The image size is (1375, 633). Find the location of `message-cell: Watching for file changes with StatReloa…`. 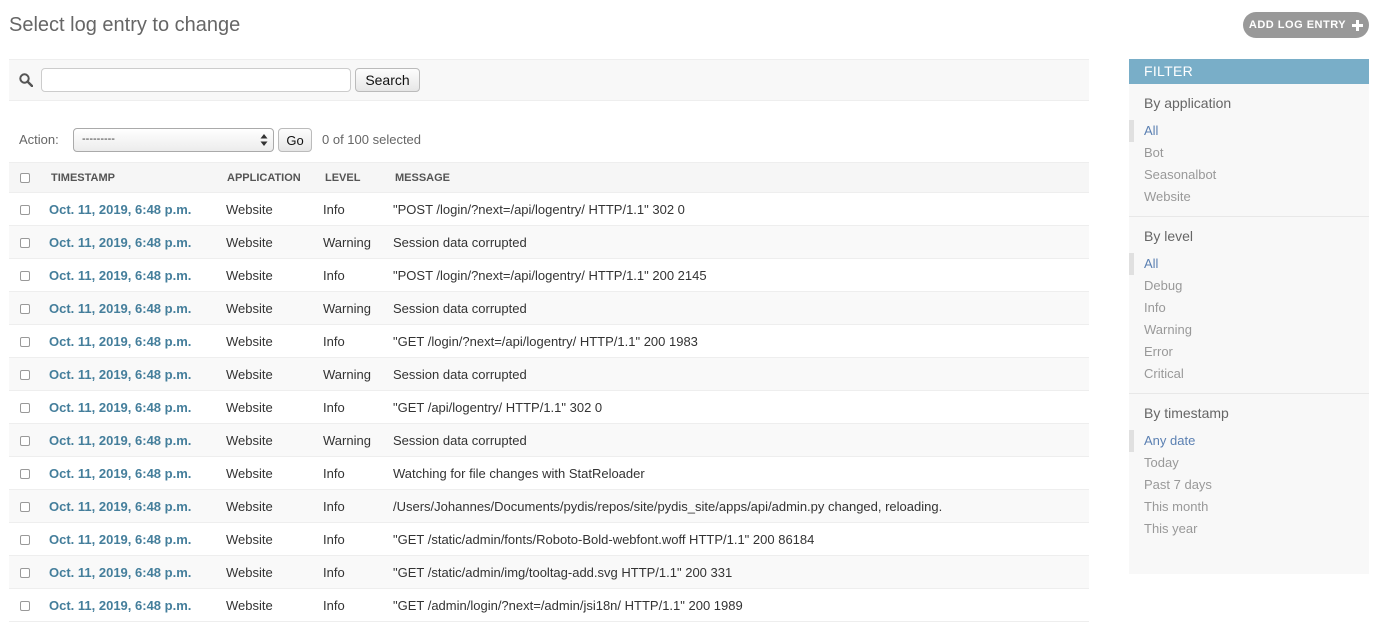

message-cell: Watching for file changes with StatReloa… is located at coordinates (741, 473).